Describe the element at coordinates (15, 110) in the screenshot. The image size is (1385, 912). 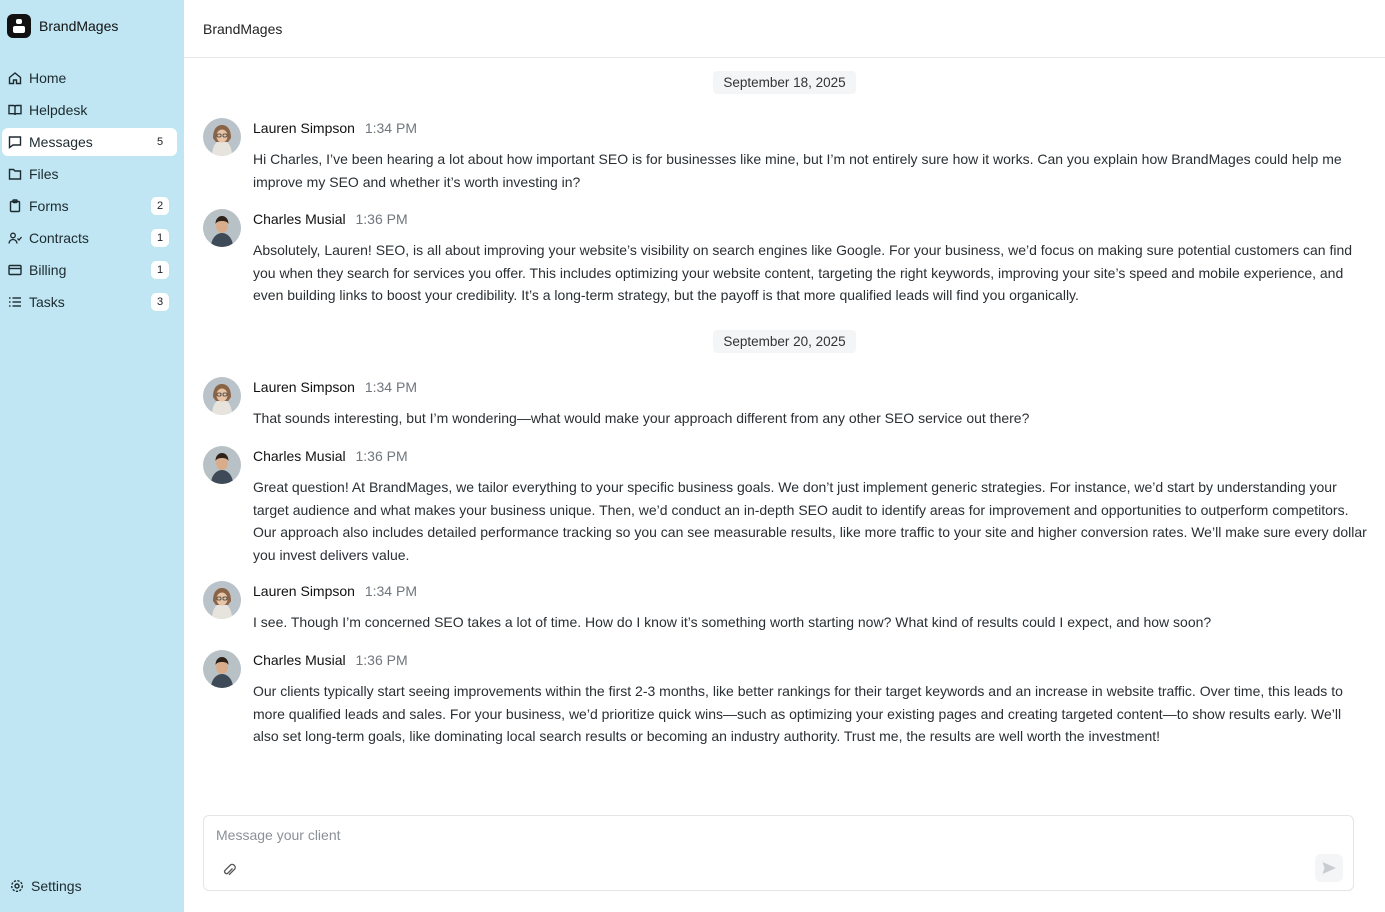
I see `book-icon` at that location.